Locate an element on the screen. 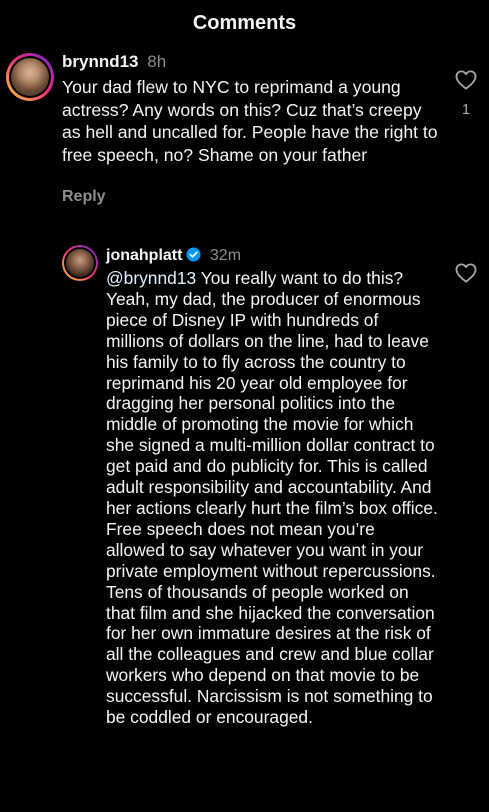 Image resolution: width=489 pixels, height=812 pixels. comments-header: Comments is located at coordinates (244, 22).